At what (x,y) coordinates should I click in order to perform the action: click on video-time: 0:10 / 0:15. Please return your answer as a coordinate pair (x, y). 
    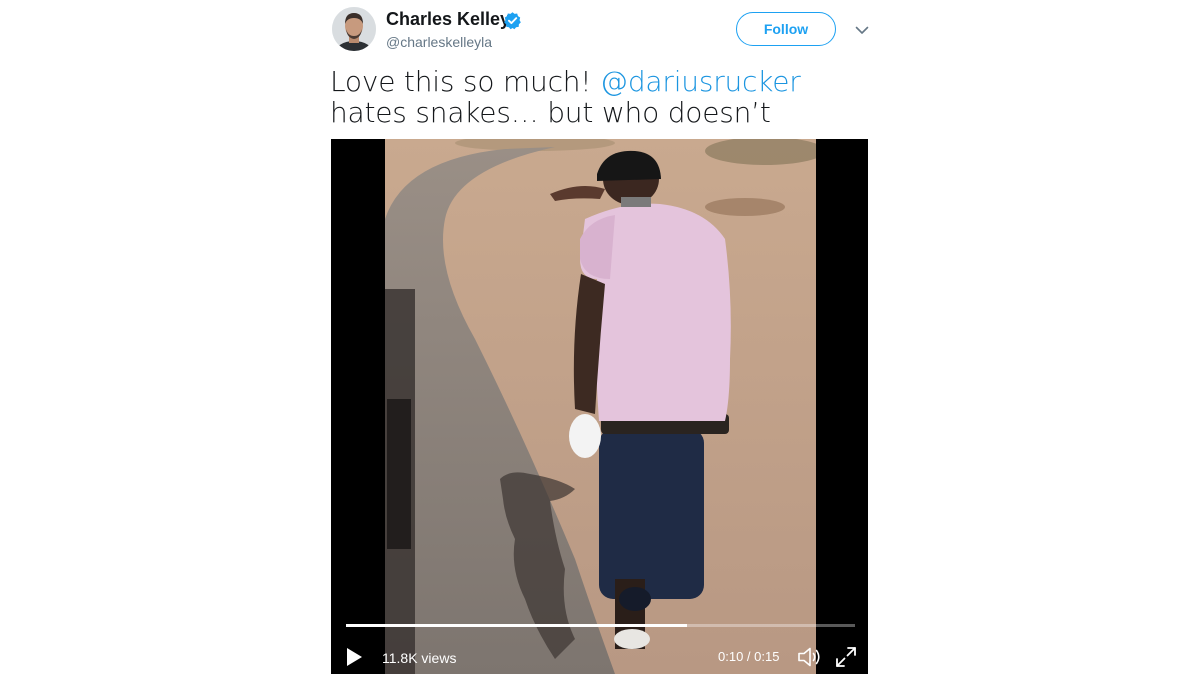
    Looking at the image, I should click on (749, 656).